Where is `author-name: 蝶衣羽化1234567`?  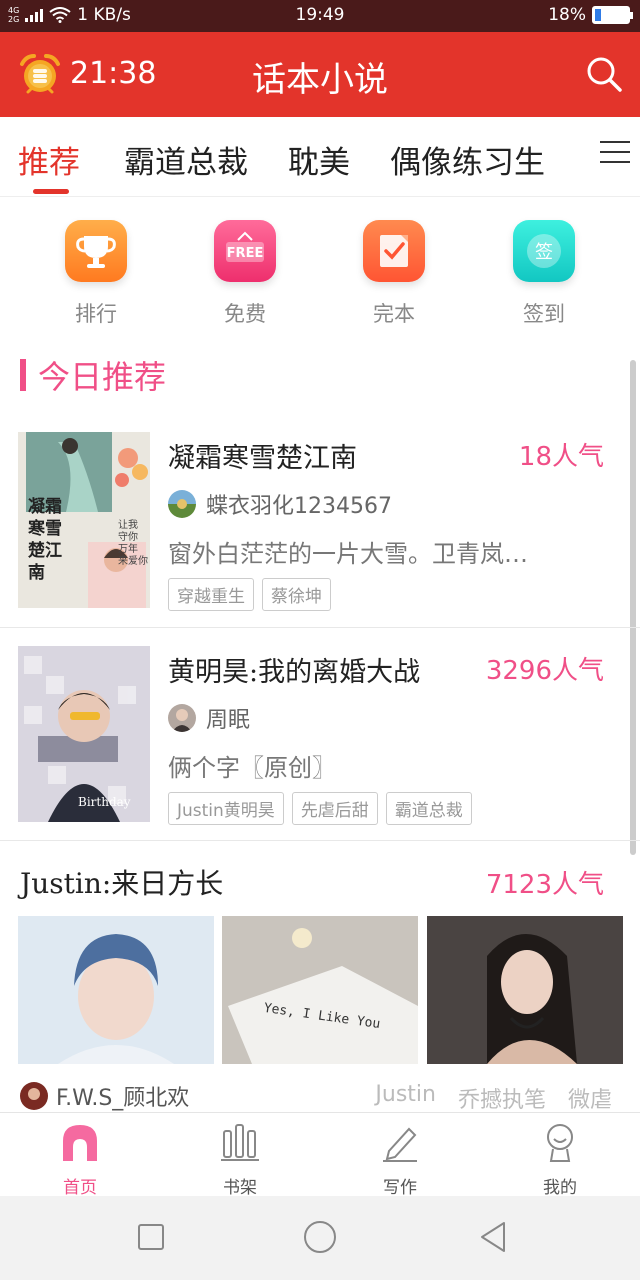 author-name: 蝶衣羽化1234567 is located at coordinates (299, 506).